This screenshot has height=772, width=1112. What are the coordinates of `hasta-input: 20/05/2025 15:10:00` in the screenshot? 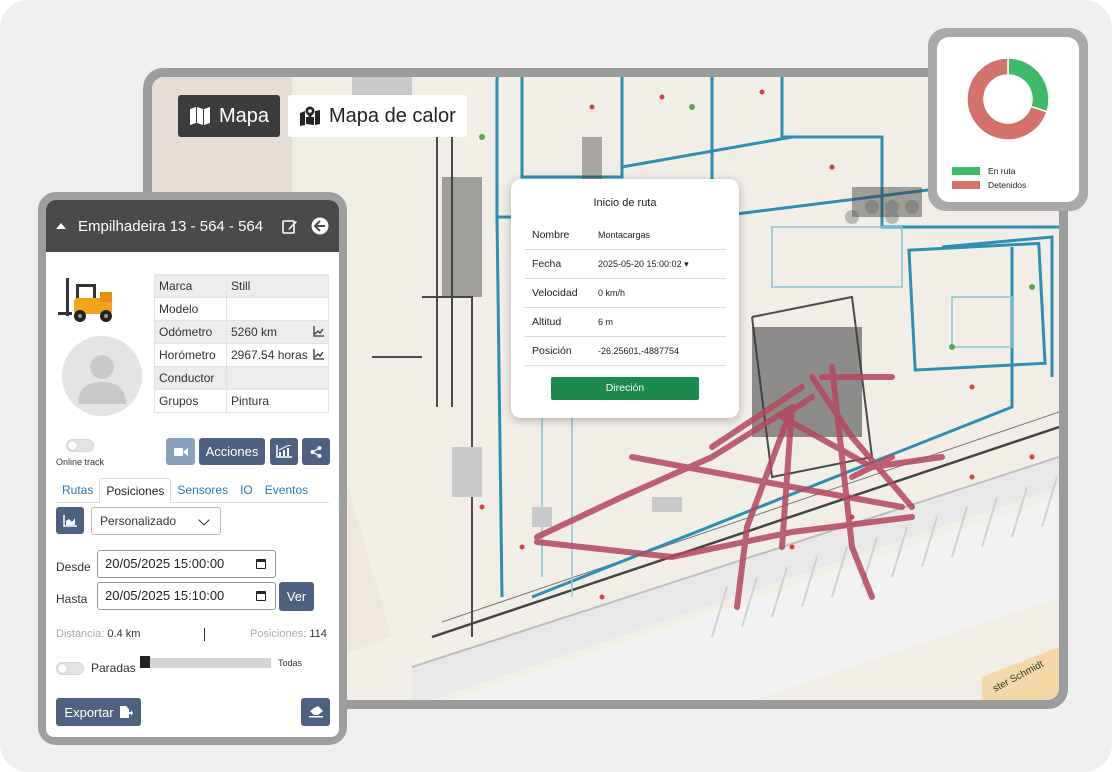 It's located at (186, 596).